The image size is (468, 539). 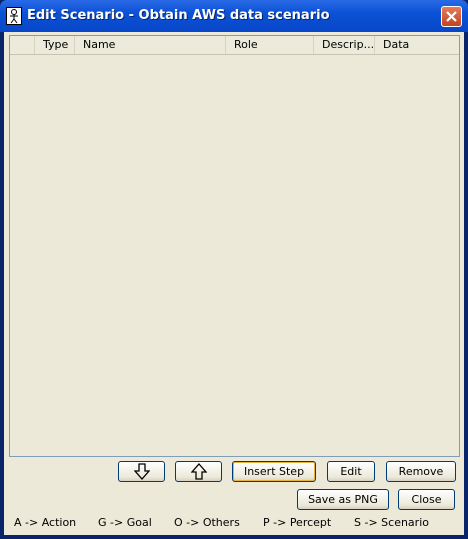 I want to click on close-icon, so click(x=451, y=20).